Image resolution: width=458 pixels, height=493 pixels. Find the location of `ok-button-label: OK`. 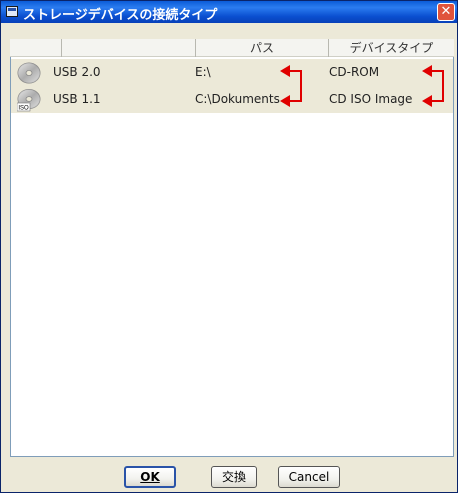

ok-button-label: OK is located at coordinates (150, 477).